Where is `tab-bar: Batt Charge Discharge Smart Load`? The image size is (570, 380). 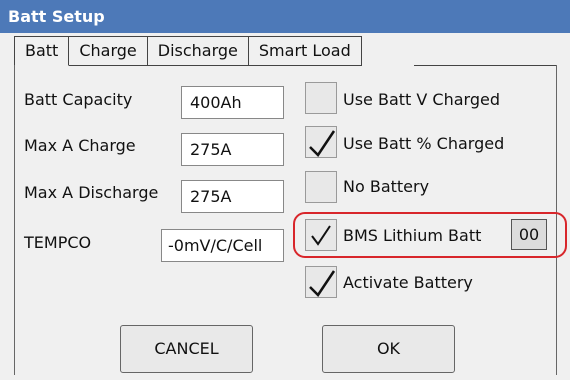 tab-bar: Batt Charge Discharge Smart Load is located at coordinates (188, 51).